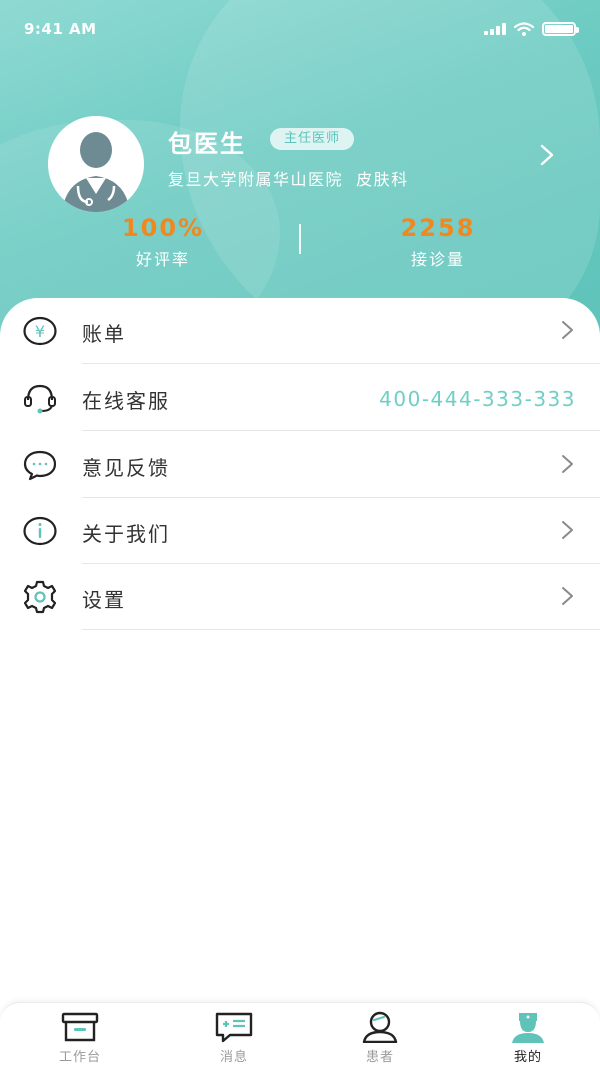 This screenshot has height=1067, width=600. I want to click on menu-item-label: 意见反馈, so click(126, 468).